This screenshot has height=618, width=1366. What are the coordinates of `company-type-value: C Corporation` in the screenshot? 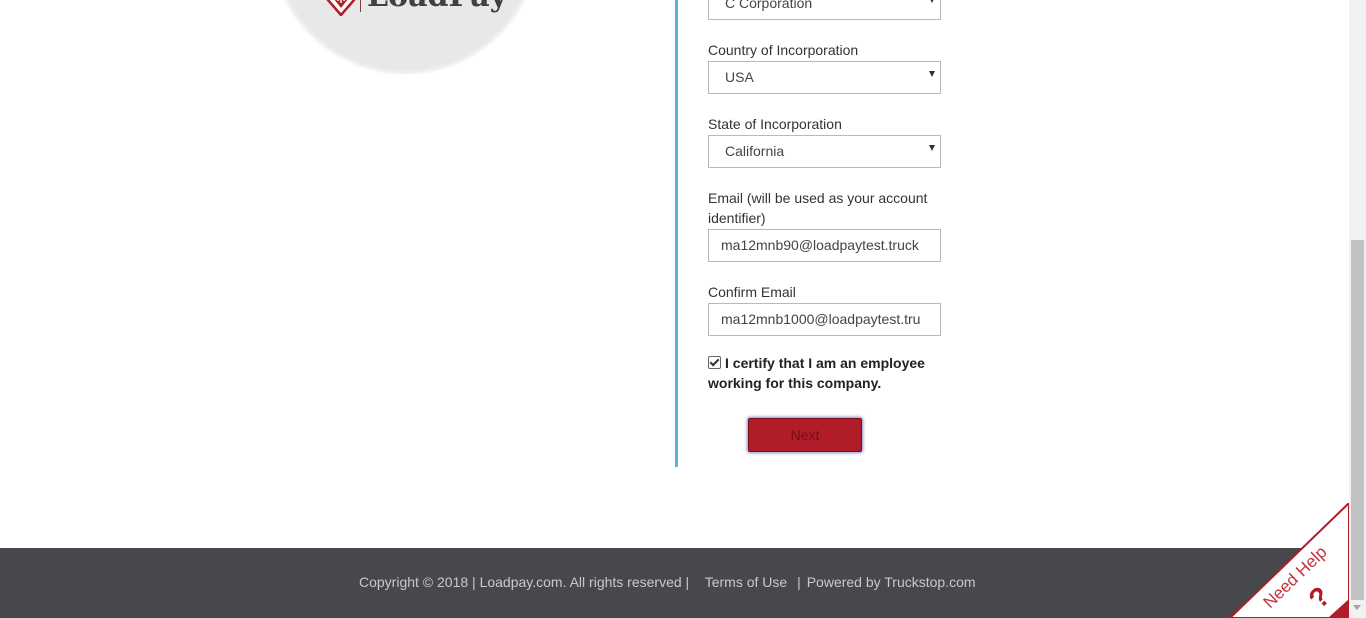 It's located at (769, 5).